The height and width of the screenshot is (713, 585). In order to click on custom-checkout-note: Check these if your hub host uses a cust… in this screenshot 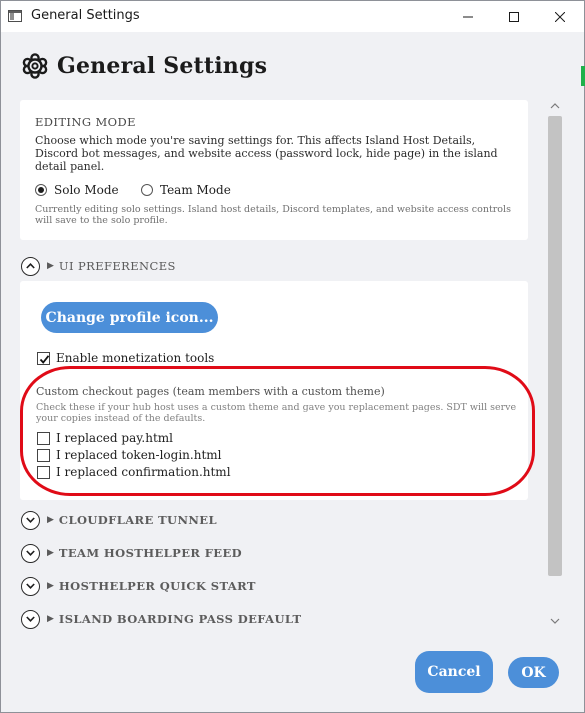, I will do `click(276, 413)`.